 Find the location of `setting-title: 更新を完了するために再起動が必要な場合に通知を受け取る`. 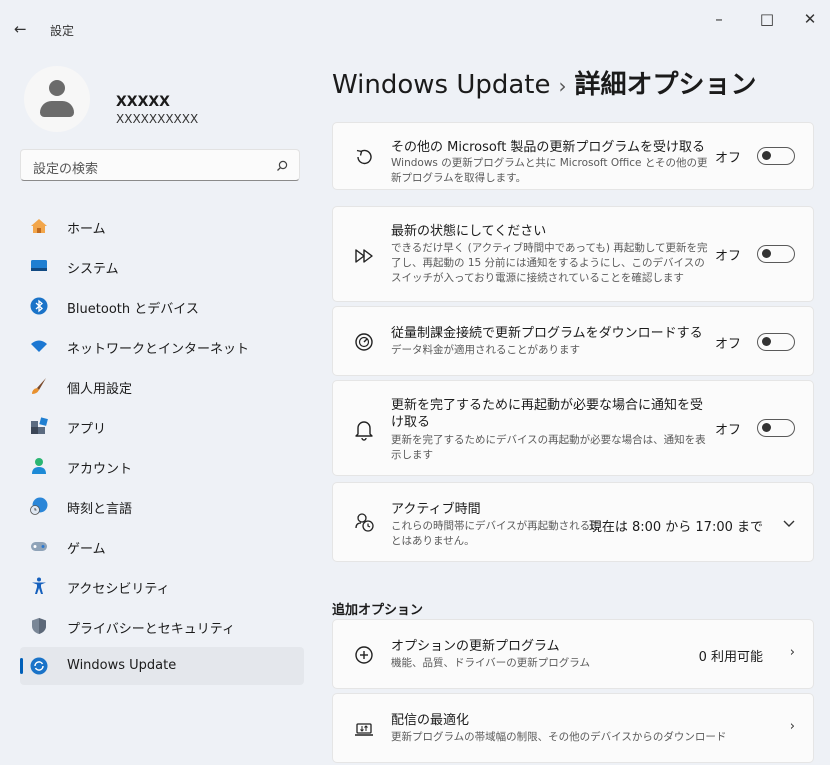

setting-title: 更新を完了するために再起動が必要な場合に通知を受け取る is located at coordinates (547, 414).